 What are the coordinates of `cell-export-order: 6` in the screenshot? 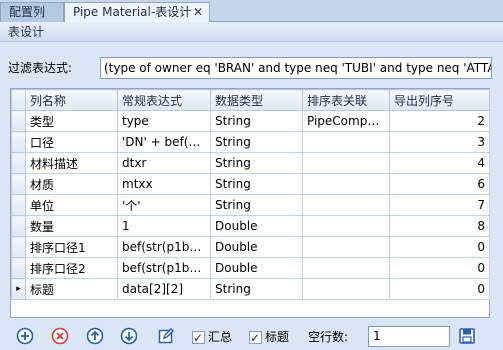 It's located at (439, 184).